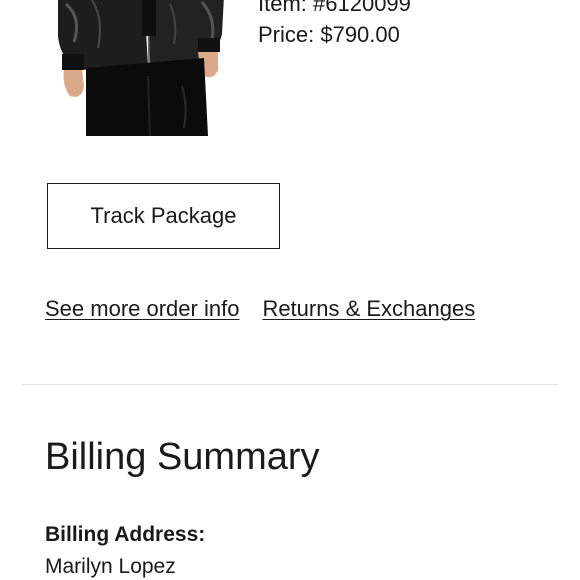 Image resolution: width=580 pixels, height=580 pixels. Describe the element at coordinates (368, 309) in the screenshot. I see `returns-exchanges-link: Returns & Exchanges` at that location.